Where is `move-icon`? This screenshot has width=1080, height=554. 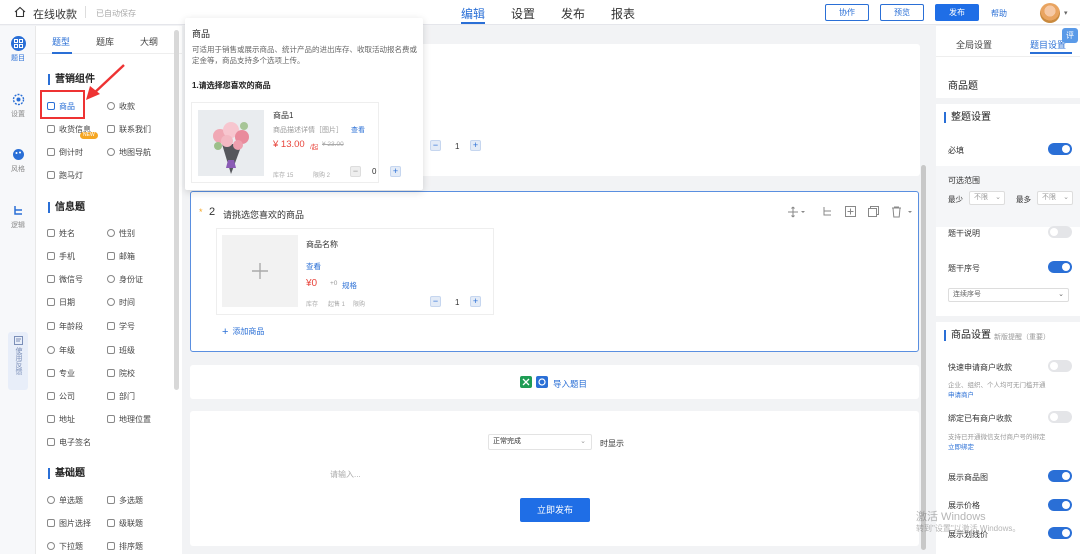
move-icon is located at coordinates (796, 212).